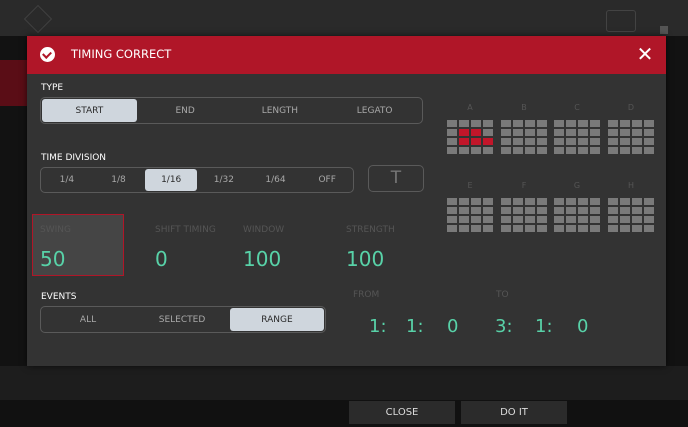 The height and width of the screenshot is (427, 688). I want to click on type-option-end: END, so click(185, 110).